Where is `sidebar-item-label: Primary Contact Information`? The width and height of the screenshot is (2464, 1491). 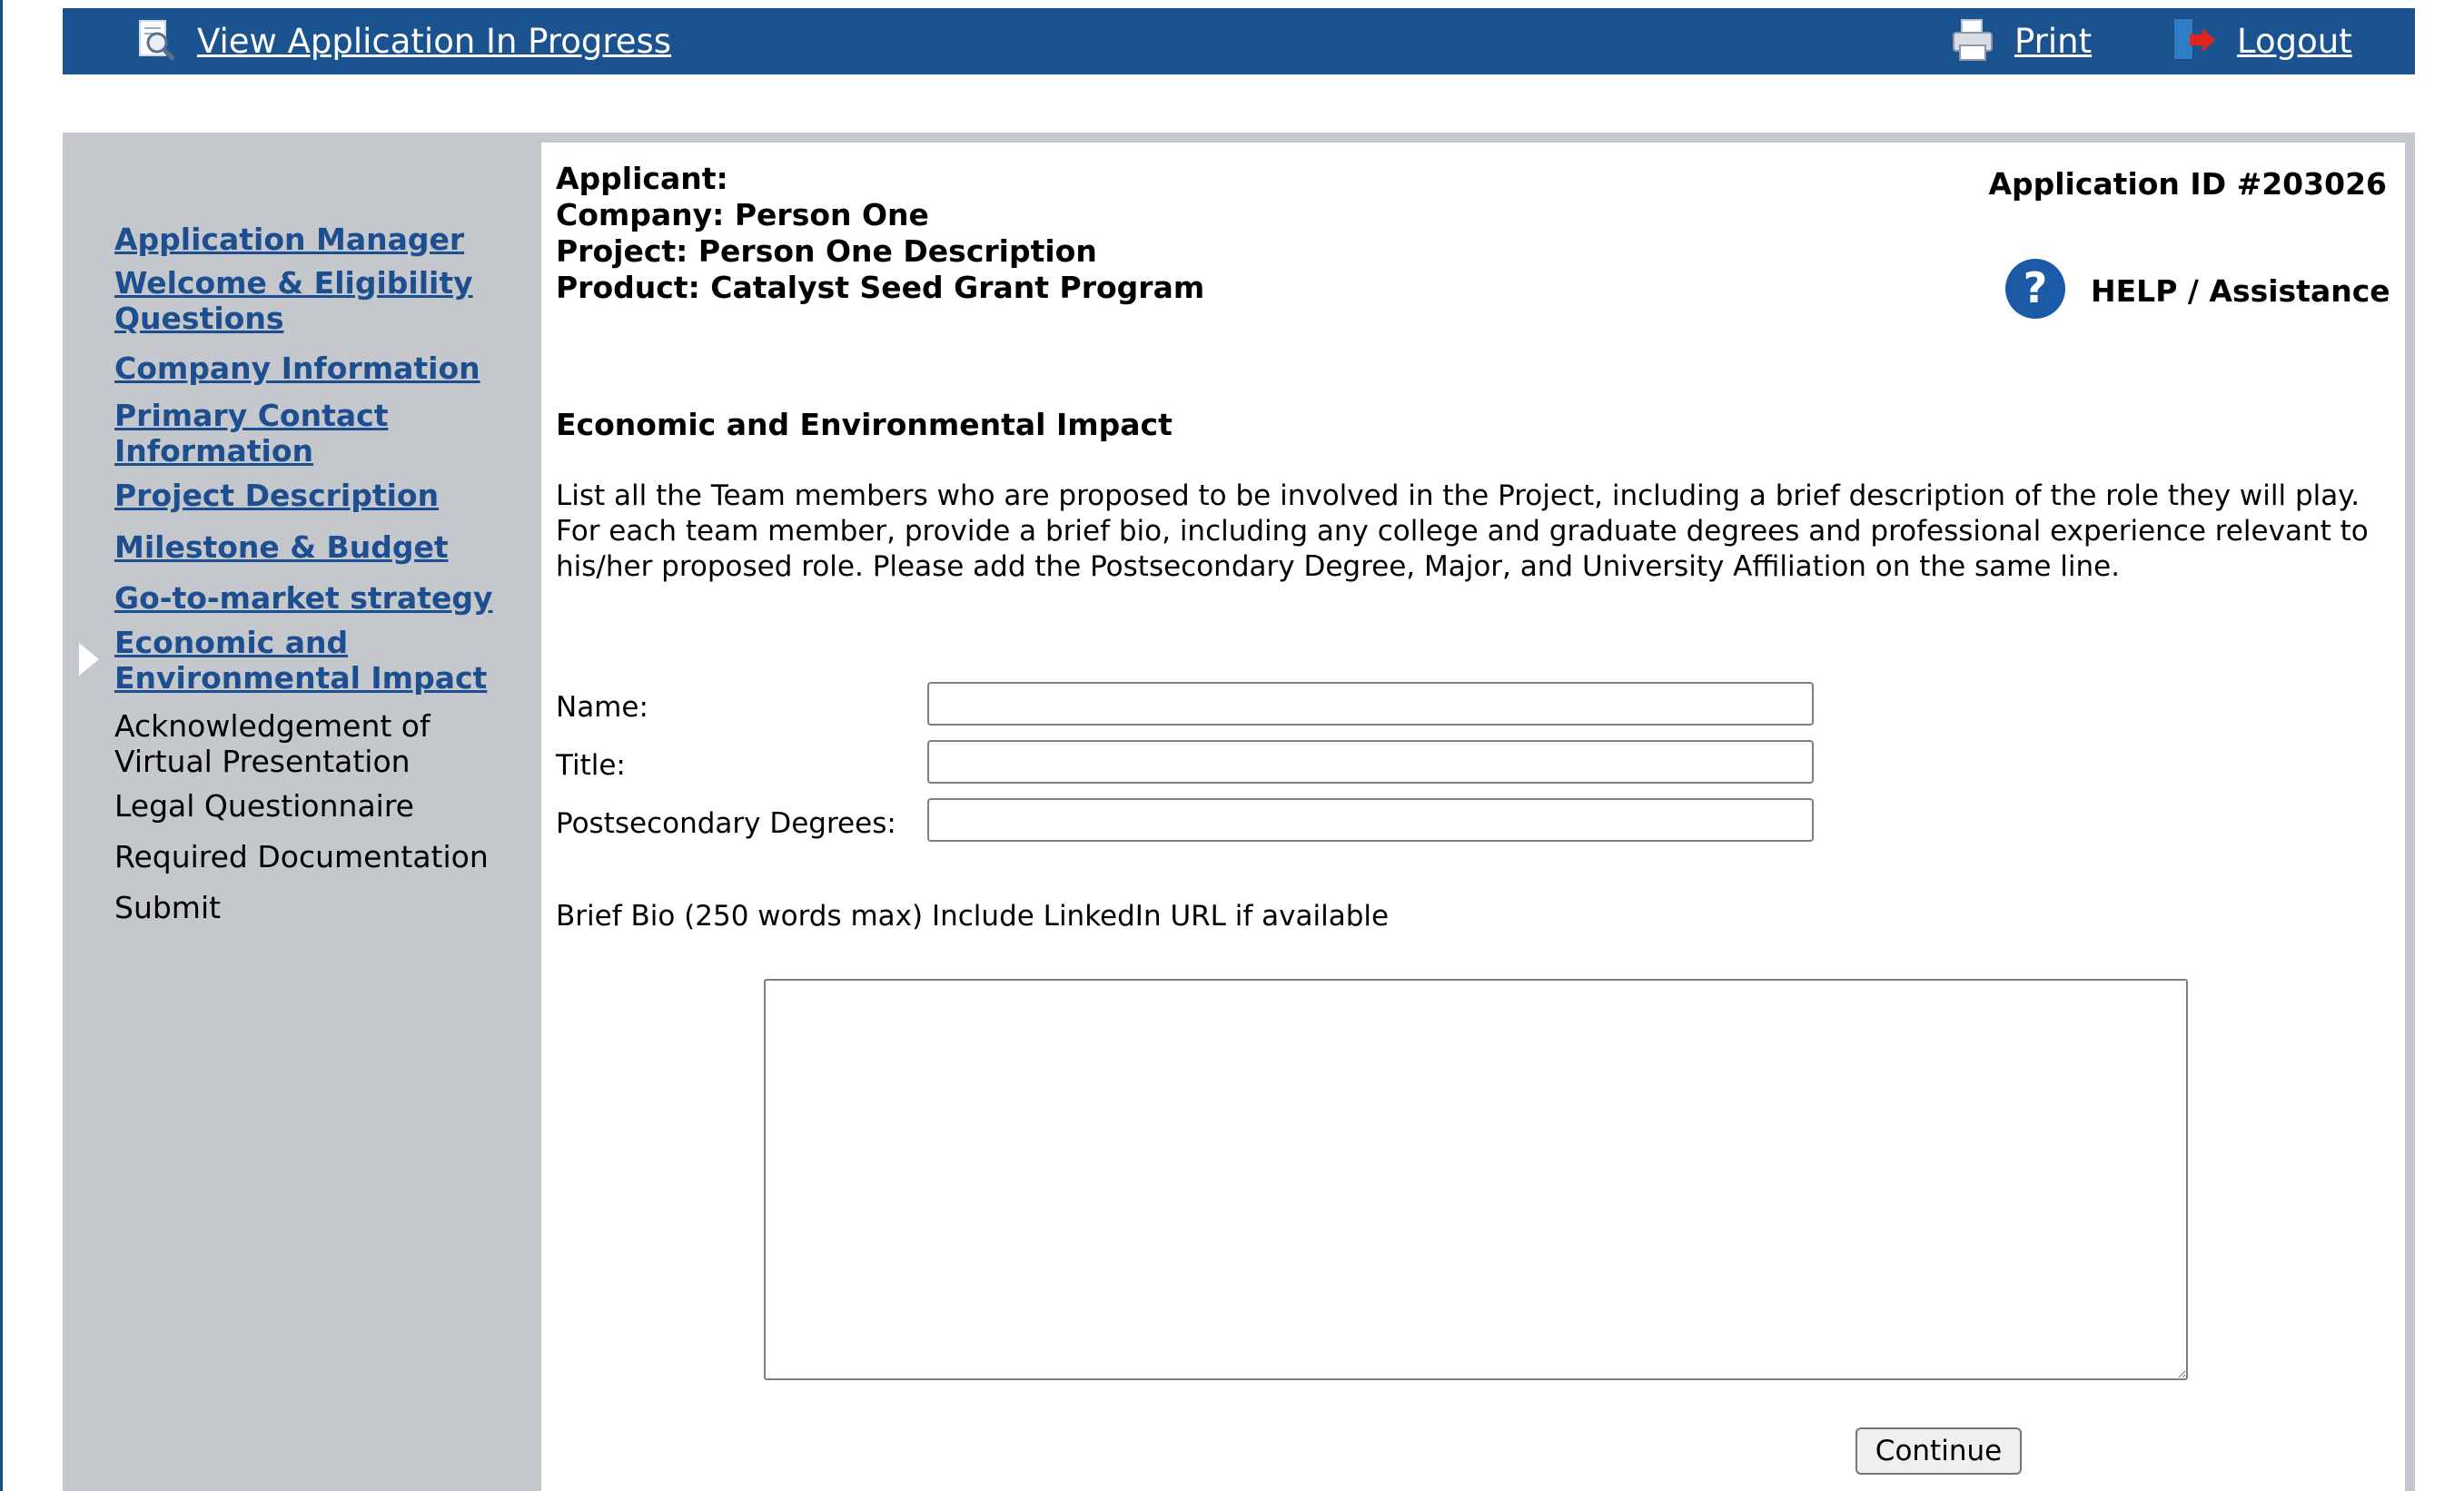 sidebar-item-label: Primary Contact Information is located at coordinates (251, 434).